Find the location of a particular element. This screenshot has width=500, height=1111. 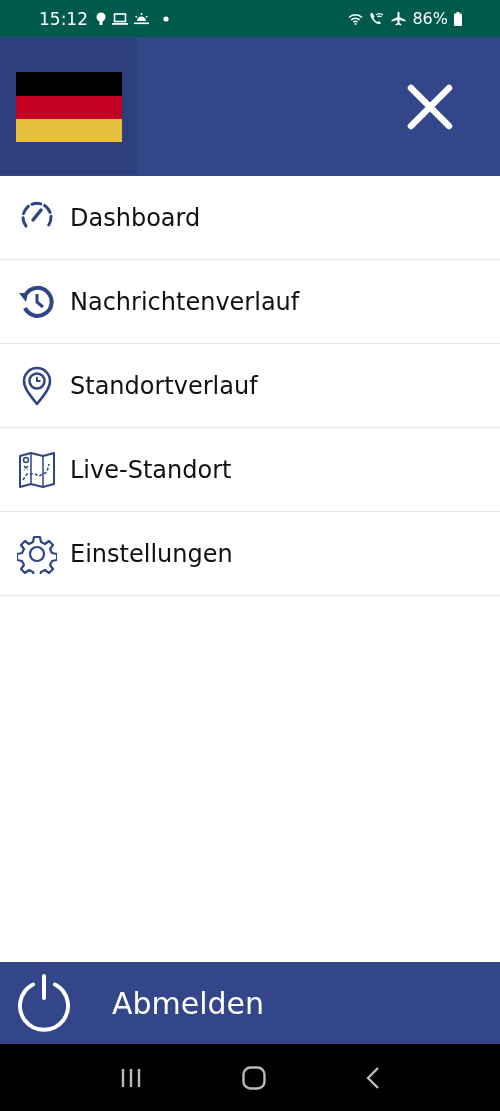

menu-item: Nachrichtenverlauf is located at coordinates (250, 302).